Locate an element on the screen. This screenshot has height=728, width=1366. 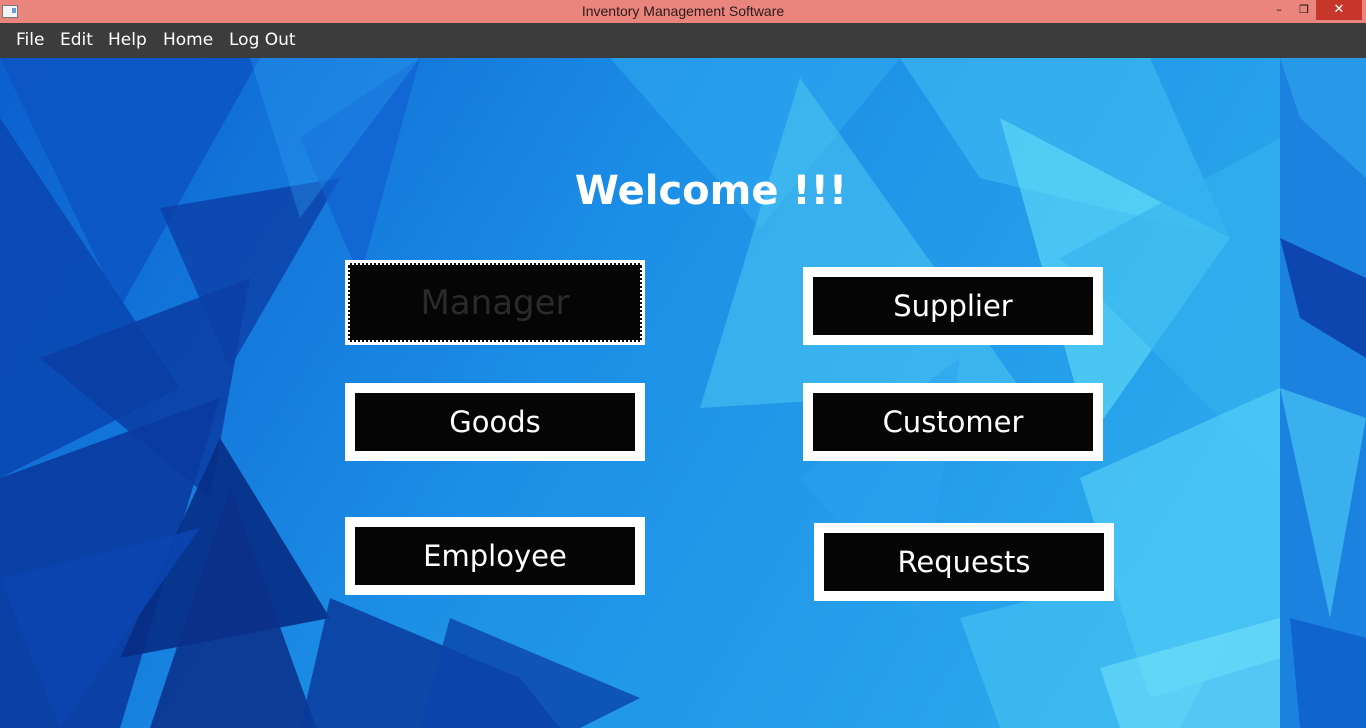
window-titlebar: Inventory Management Software – ❐ ✕ is located at coordinates (683, 11).